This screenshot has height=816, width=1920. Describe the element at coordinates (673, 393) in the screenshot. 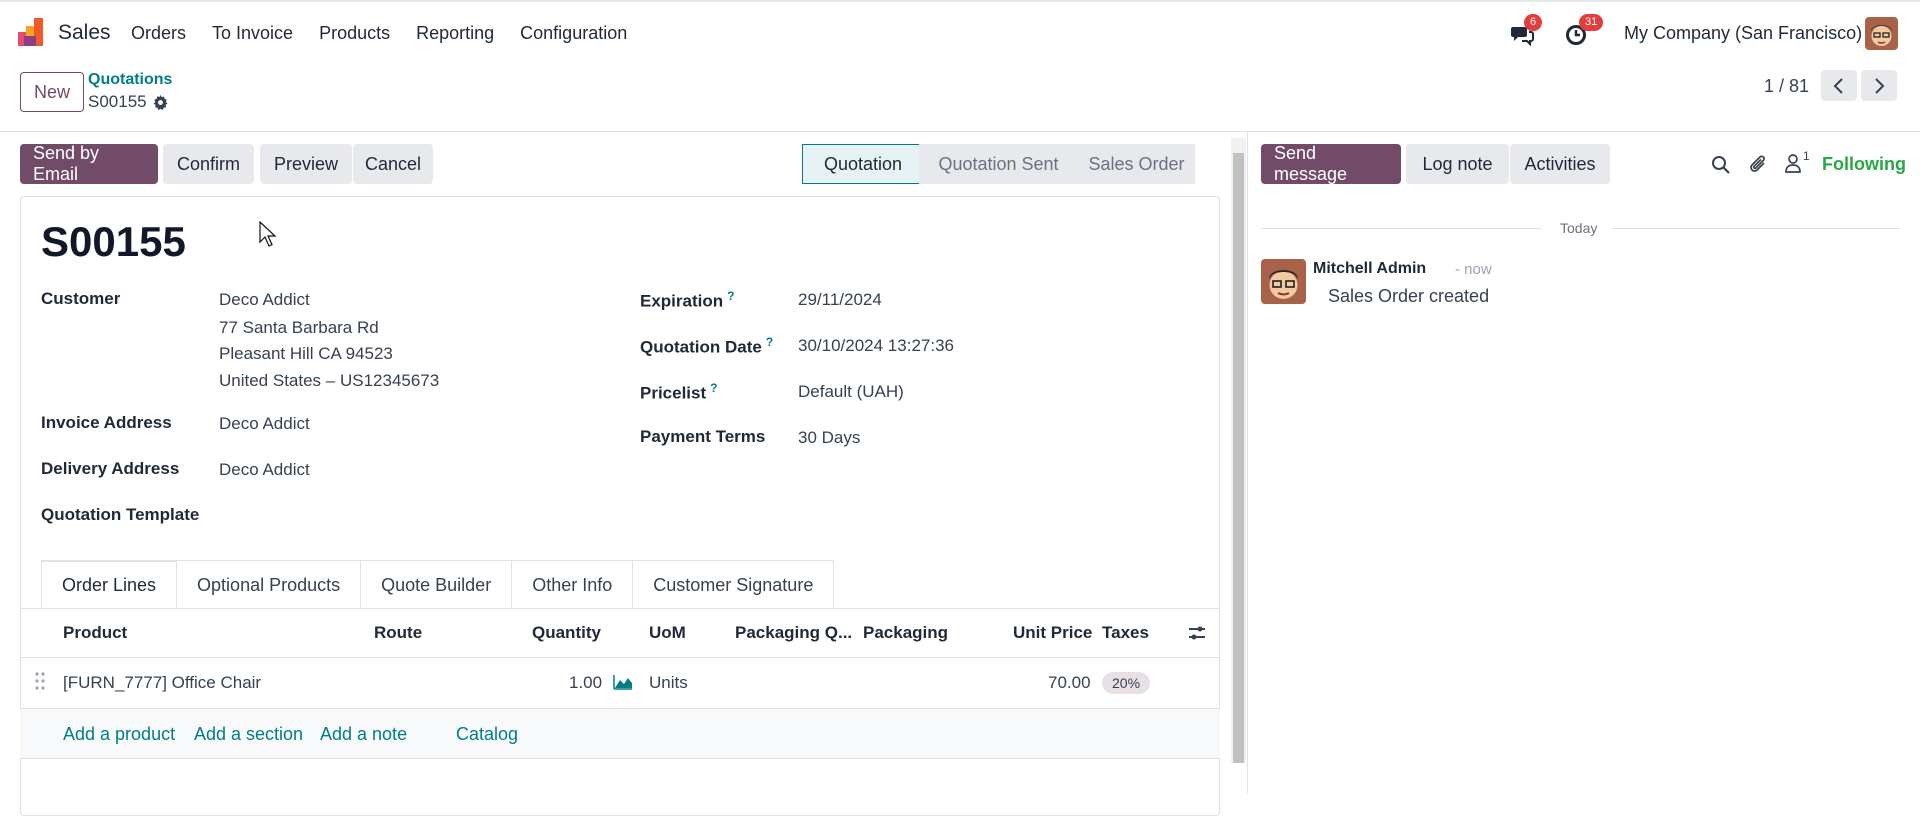

I see `pricelist-label-text: Pricelist` at that location.